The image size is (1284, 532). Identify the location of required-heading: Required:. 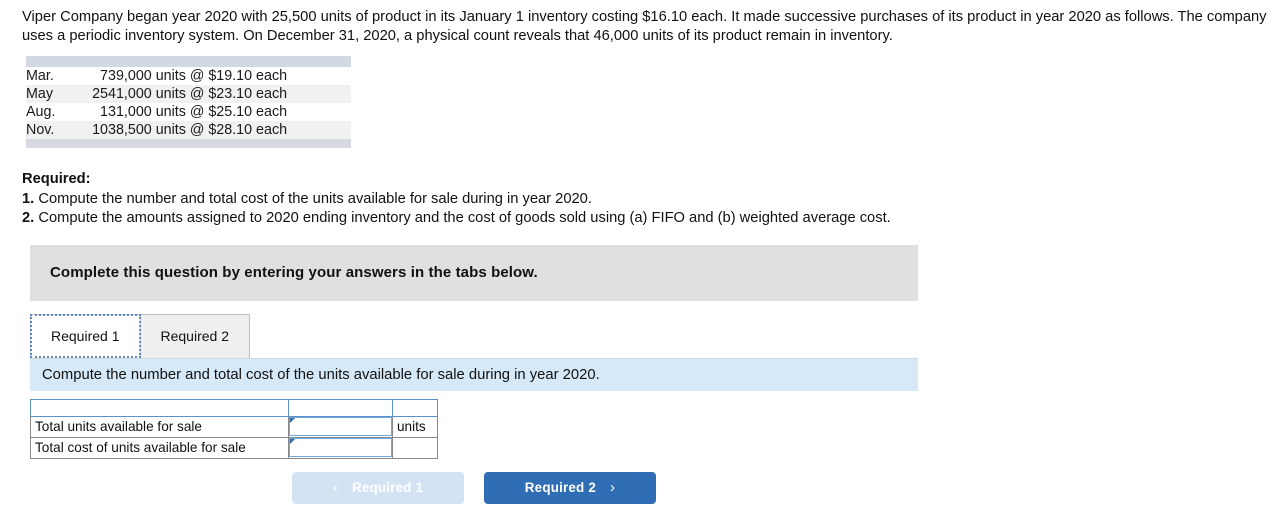
(56, 179).